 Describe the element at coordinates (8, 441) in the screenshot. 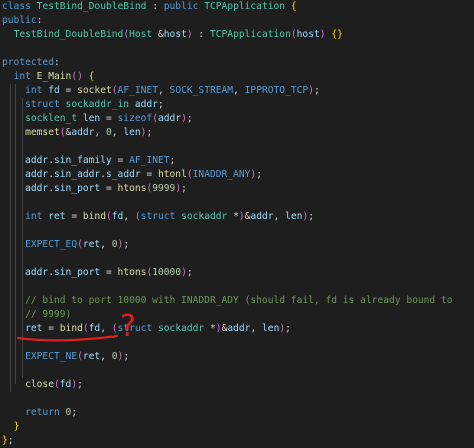

I see `code-line: };` at that location.